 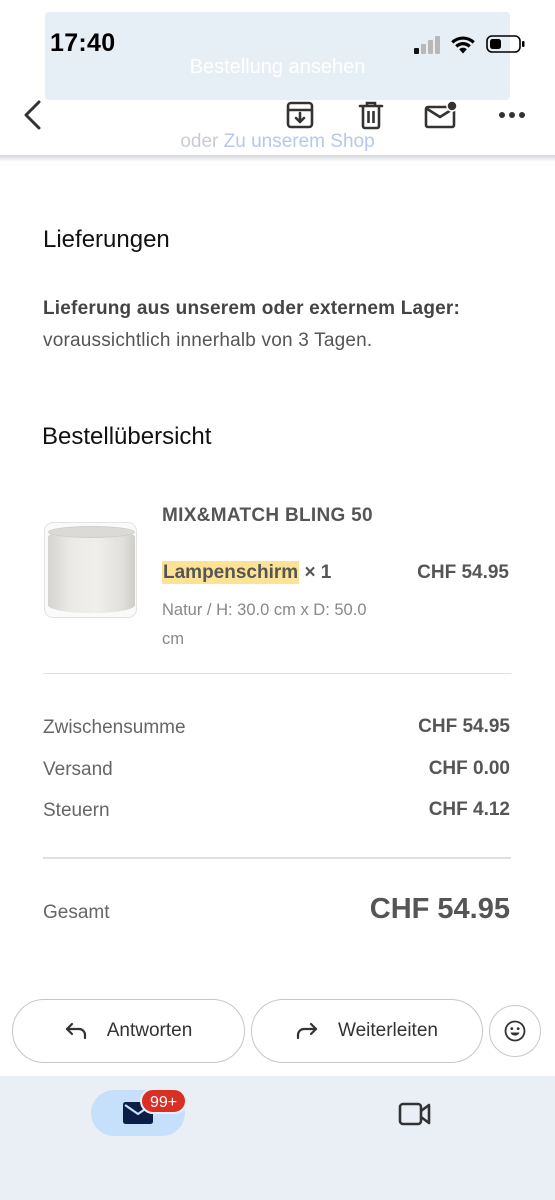 What do you see at coordinates (267, 515) in the screenshot?
I see `product-name: MIX&MATCH BLING 50` at bounding box center [267, 515].